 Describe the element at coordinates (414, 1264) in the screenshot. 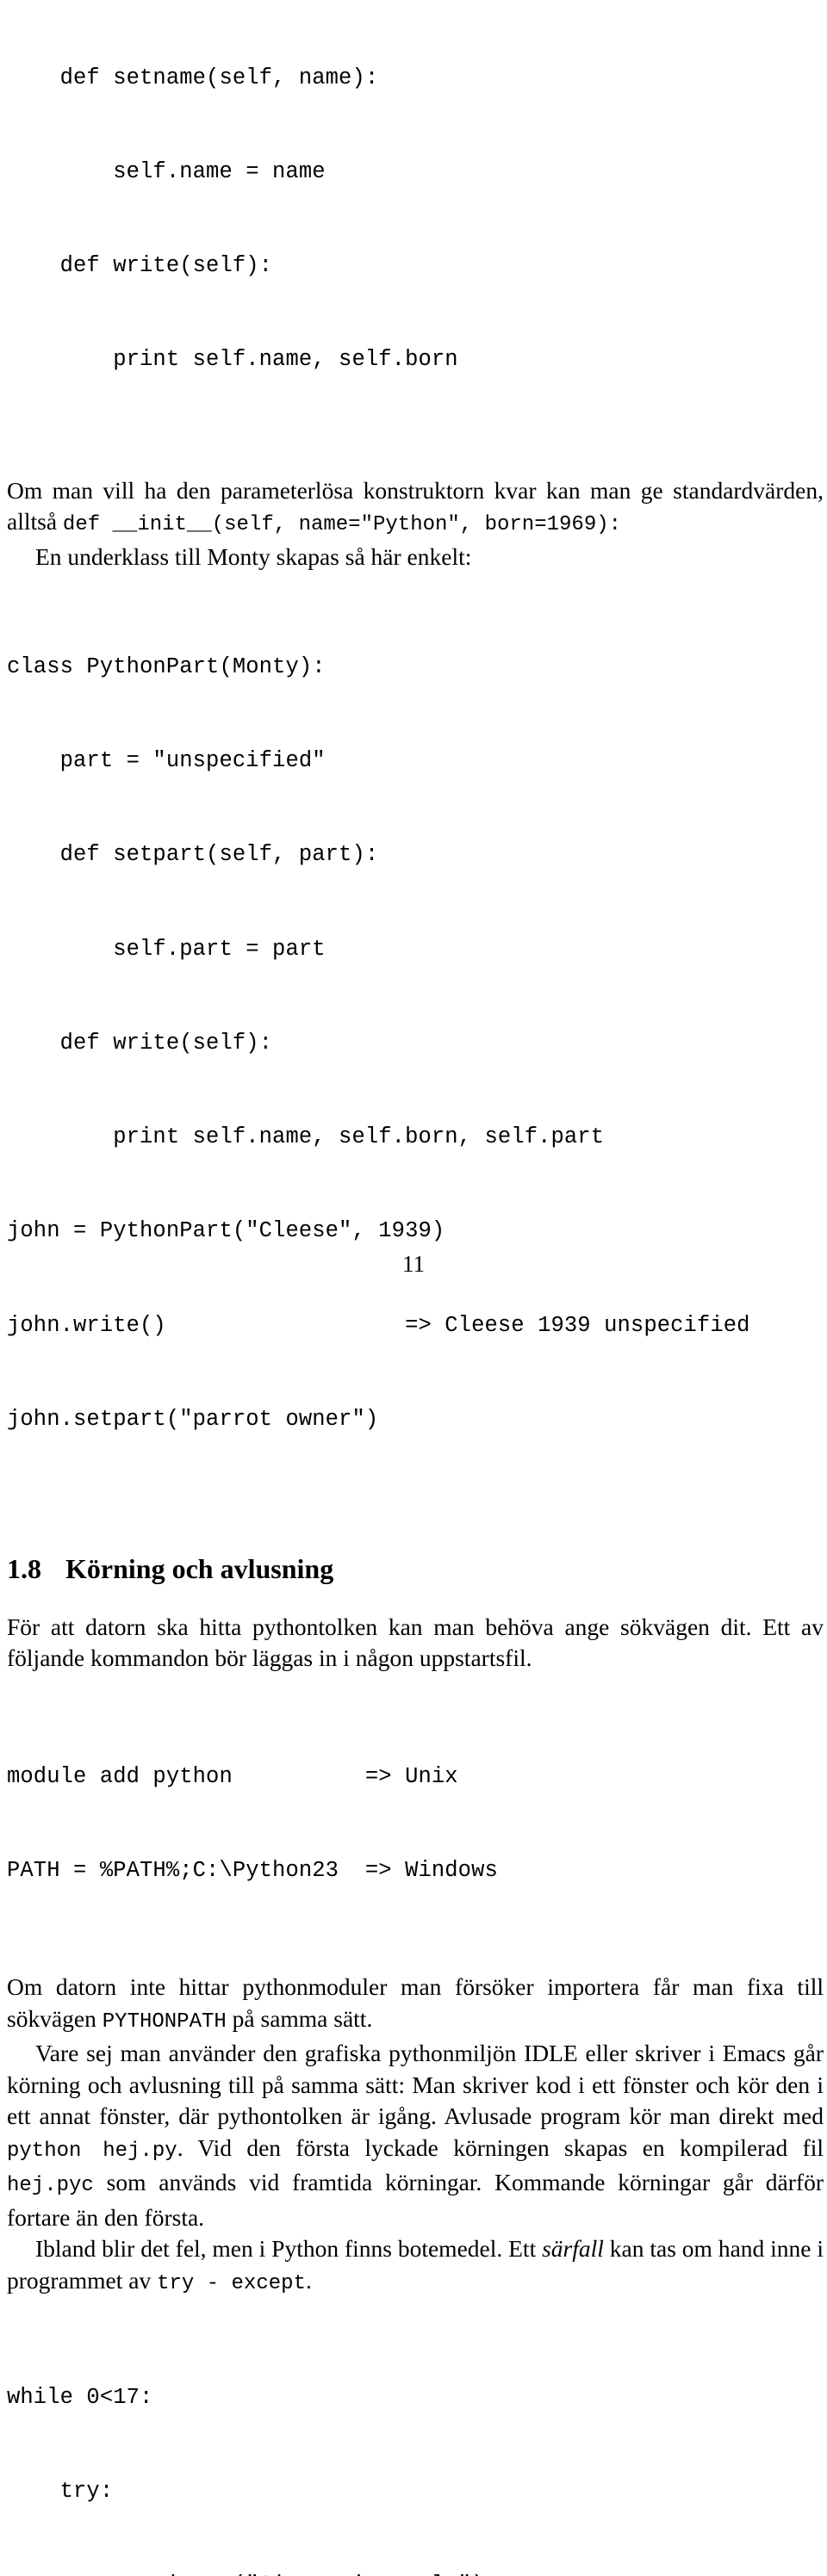

I see `page-number: 11` at that location.